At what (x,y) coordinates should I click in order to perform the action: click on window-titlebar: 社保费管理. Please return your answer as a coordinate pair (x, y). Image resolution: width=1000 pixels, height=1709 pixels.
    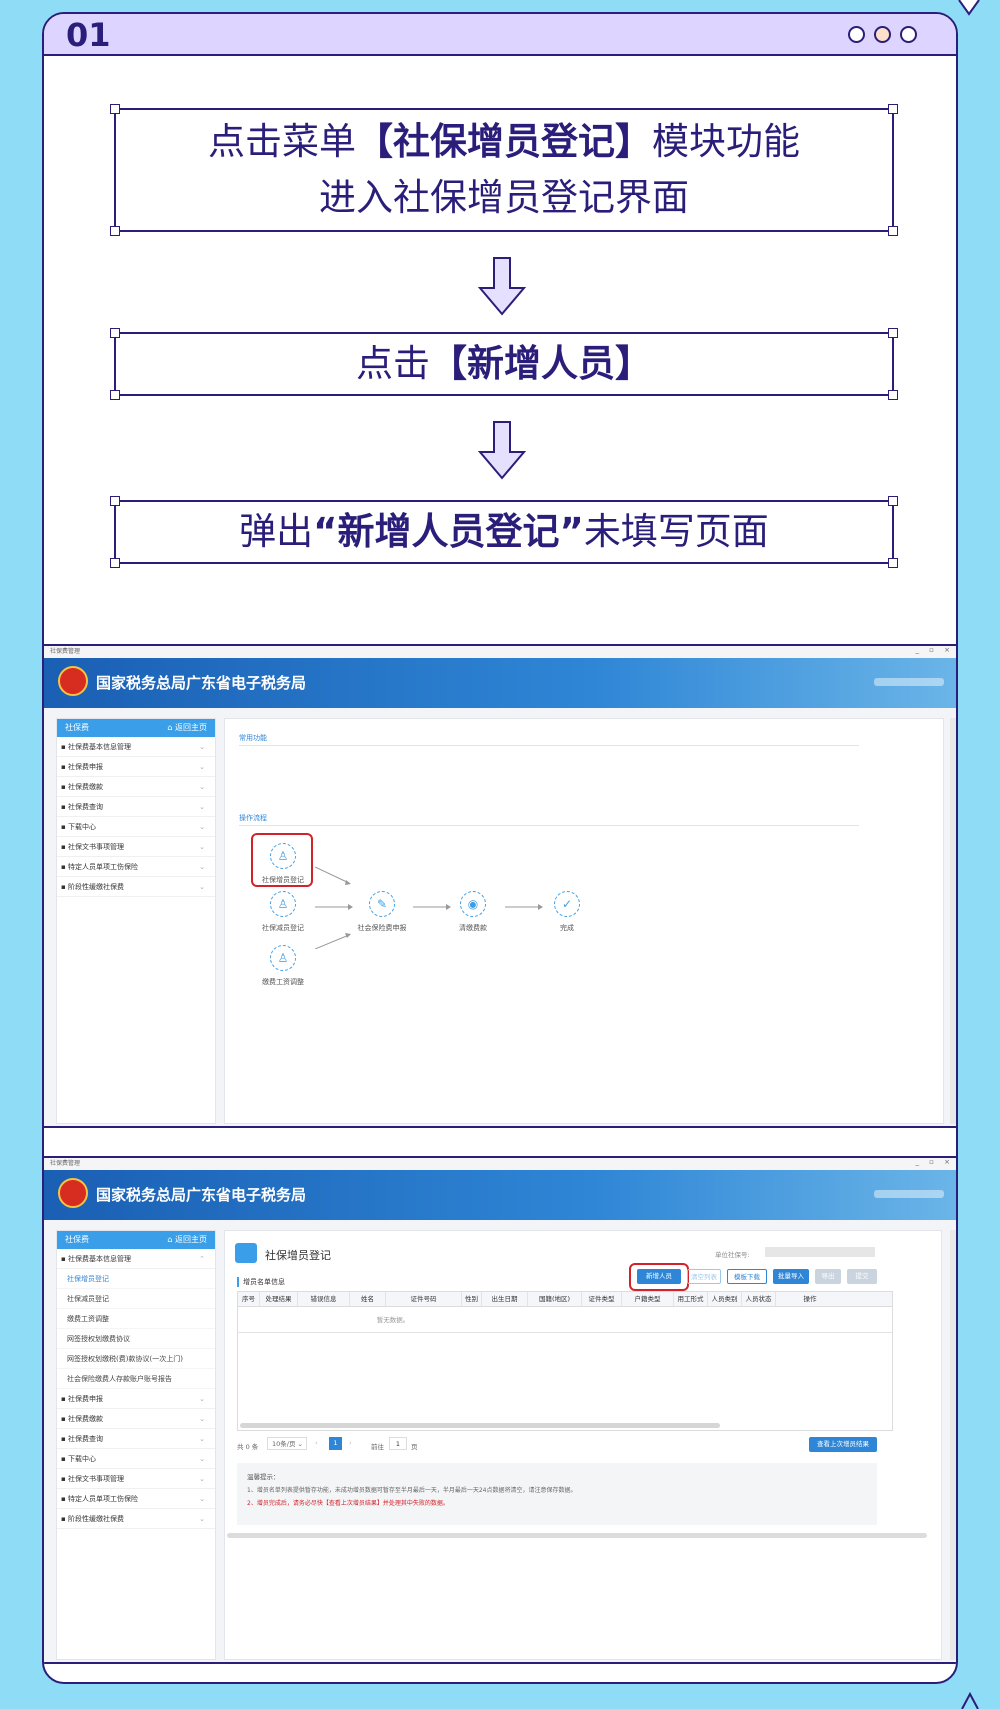
    Looking at the image, I should click on (500, 652).